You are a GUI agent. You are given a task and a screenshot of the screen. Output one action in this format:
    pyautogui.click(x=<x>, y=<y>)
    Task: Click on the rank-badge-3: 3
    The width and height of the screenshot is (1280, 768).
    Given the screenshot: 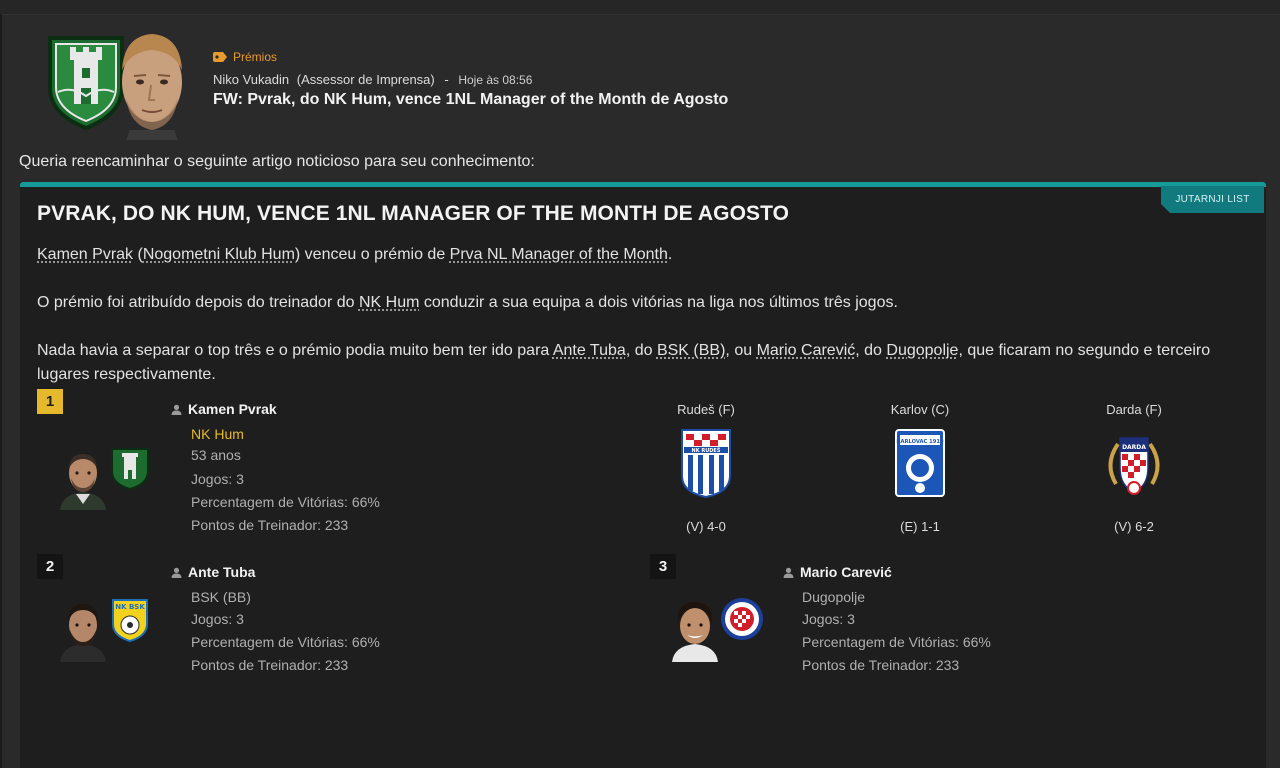 What is the action you would take?
    pyautogui.click(x=663, y=566)
    